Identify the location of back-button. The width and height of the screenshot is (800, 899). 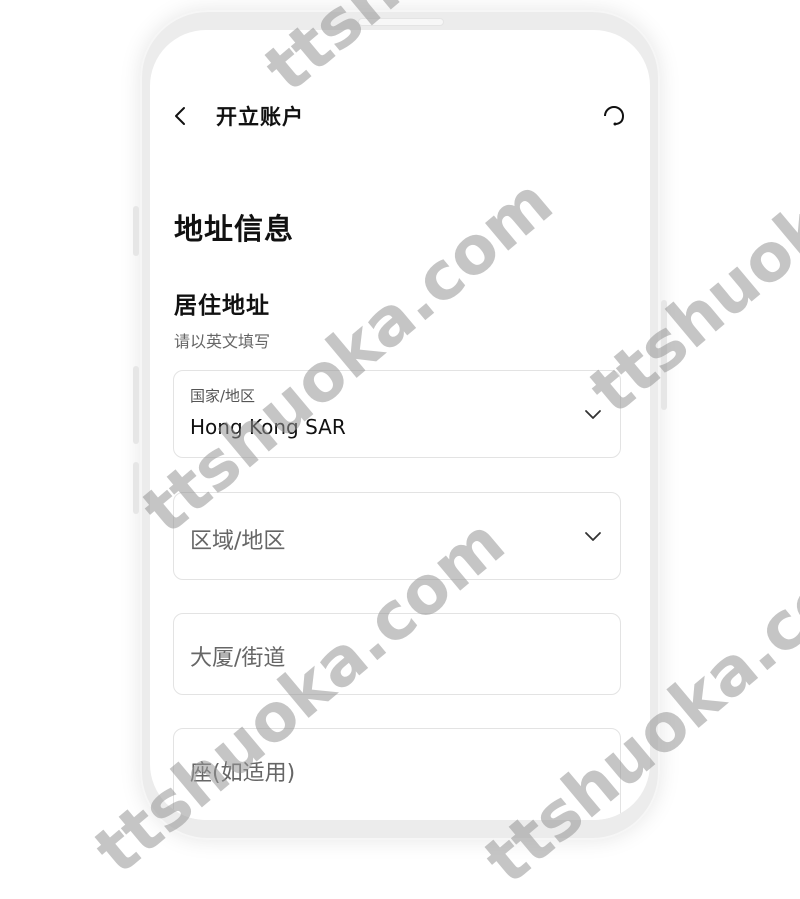
(180, 116).